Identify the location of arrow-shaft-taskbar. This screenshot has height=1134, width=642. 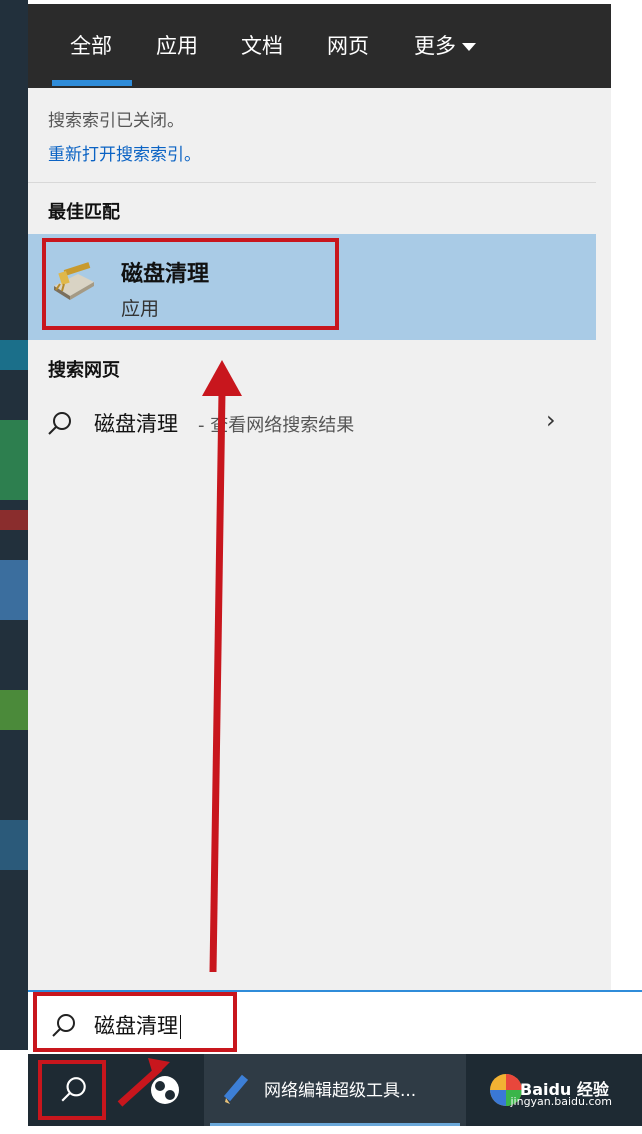
(140, 1086).